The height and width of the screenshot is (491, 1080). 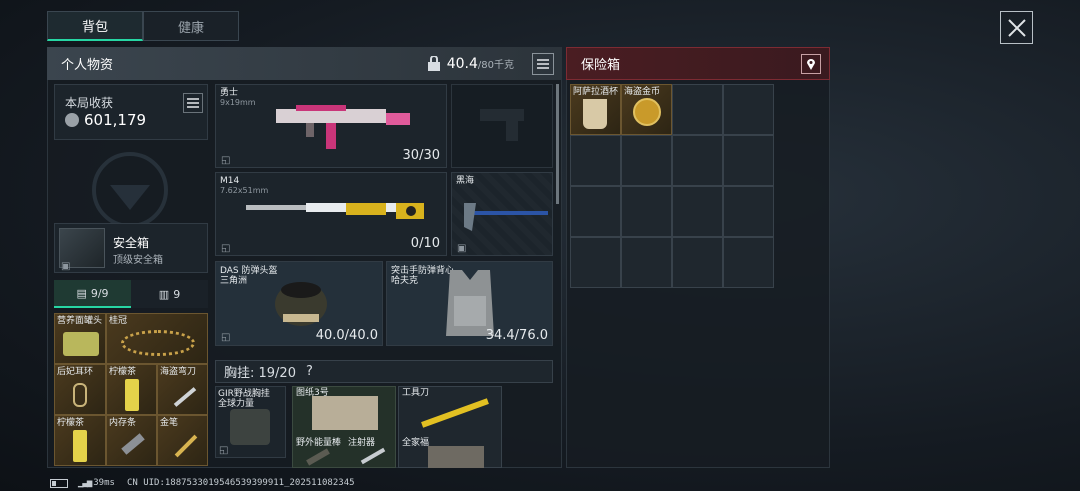 I want to click on top-tabs: 背包 健康, so click(x=143, y=26).